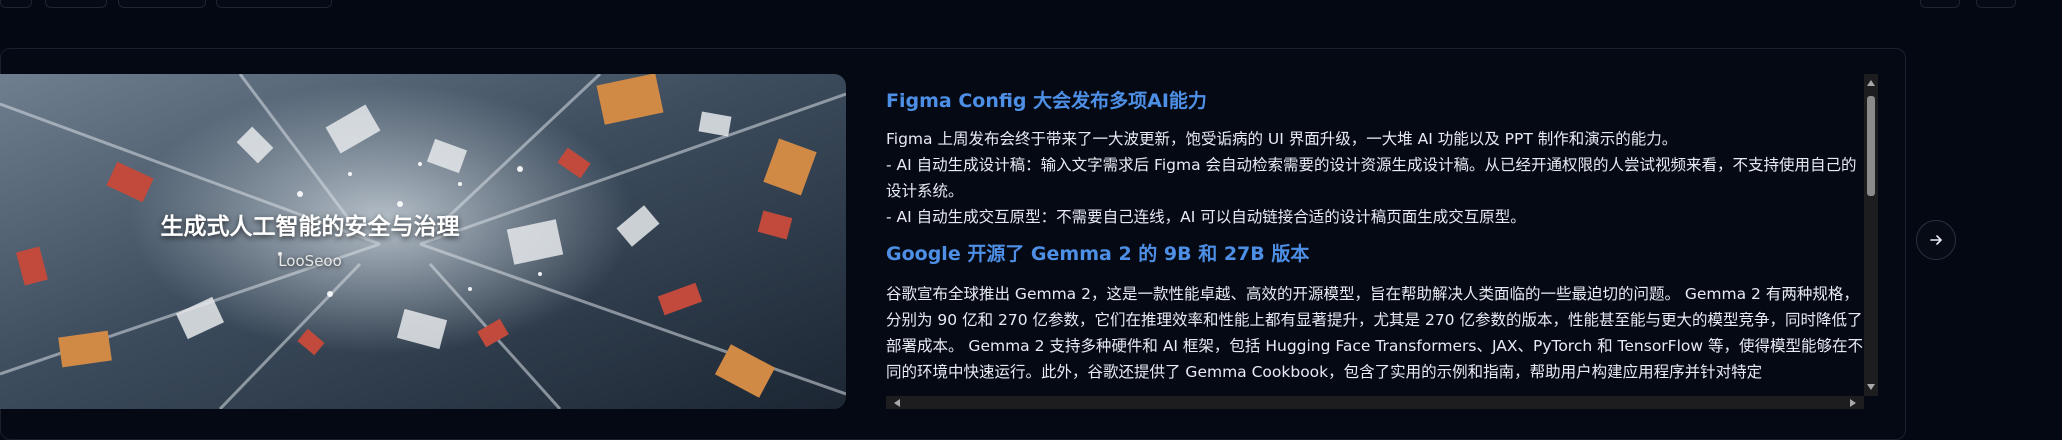 This screenshot has height=440, width=2062. I want to click on section-title: Figma Config 大会发布多项AI能力, so click(1046, 101).